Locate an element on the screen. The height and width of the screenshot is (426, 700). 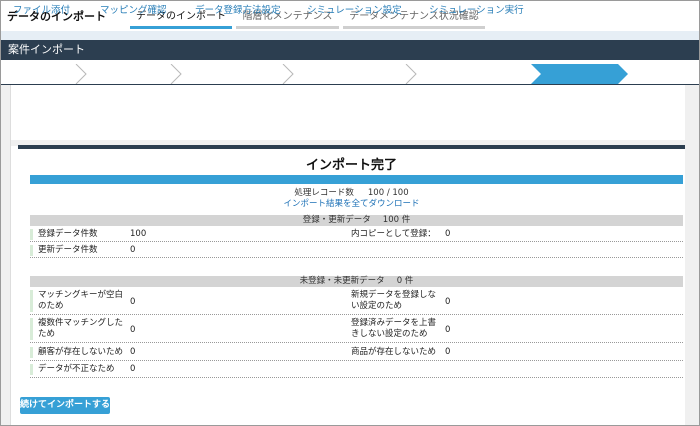
reason-no-customer-value: 0 is located at coordinates (133, 352).